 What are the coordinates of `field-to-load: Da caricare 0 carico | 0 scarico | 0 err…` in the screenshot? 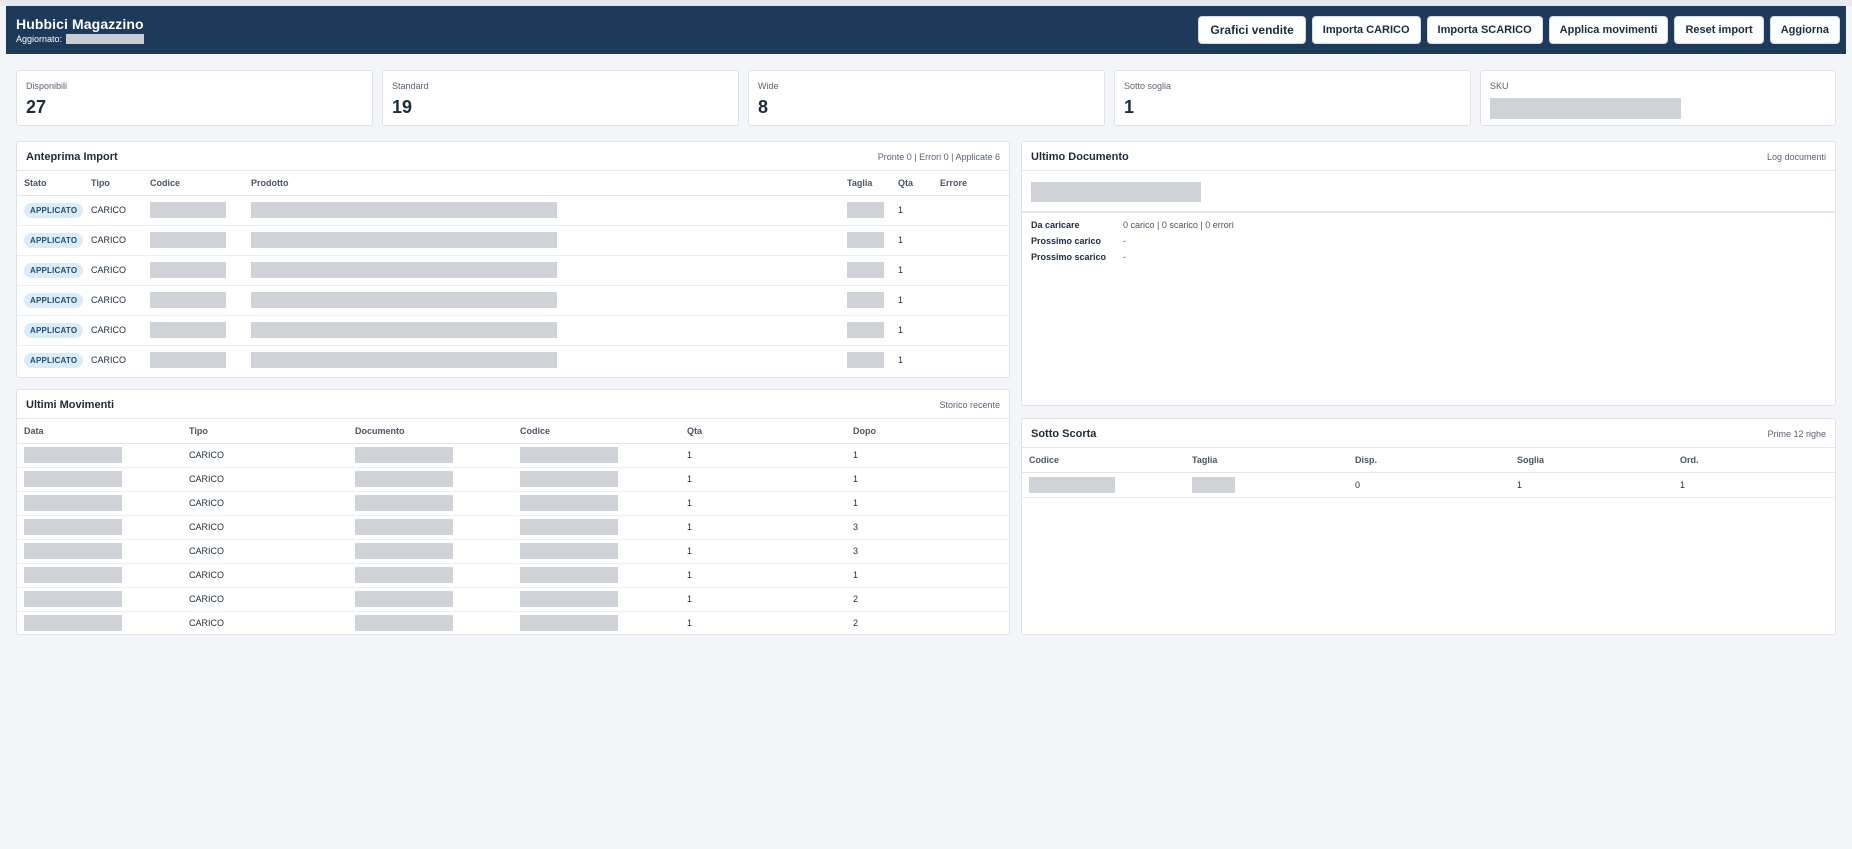 It's located at (1132, 225).